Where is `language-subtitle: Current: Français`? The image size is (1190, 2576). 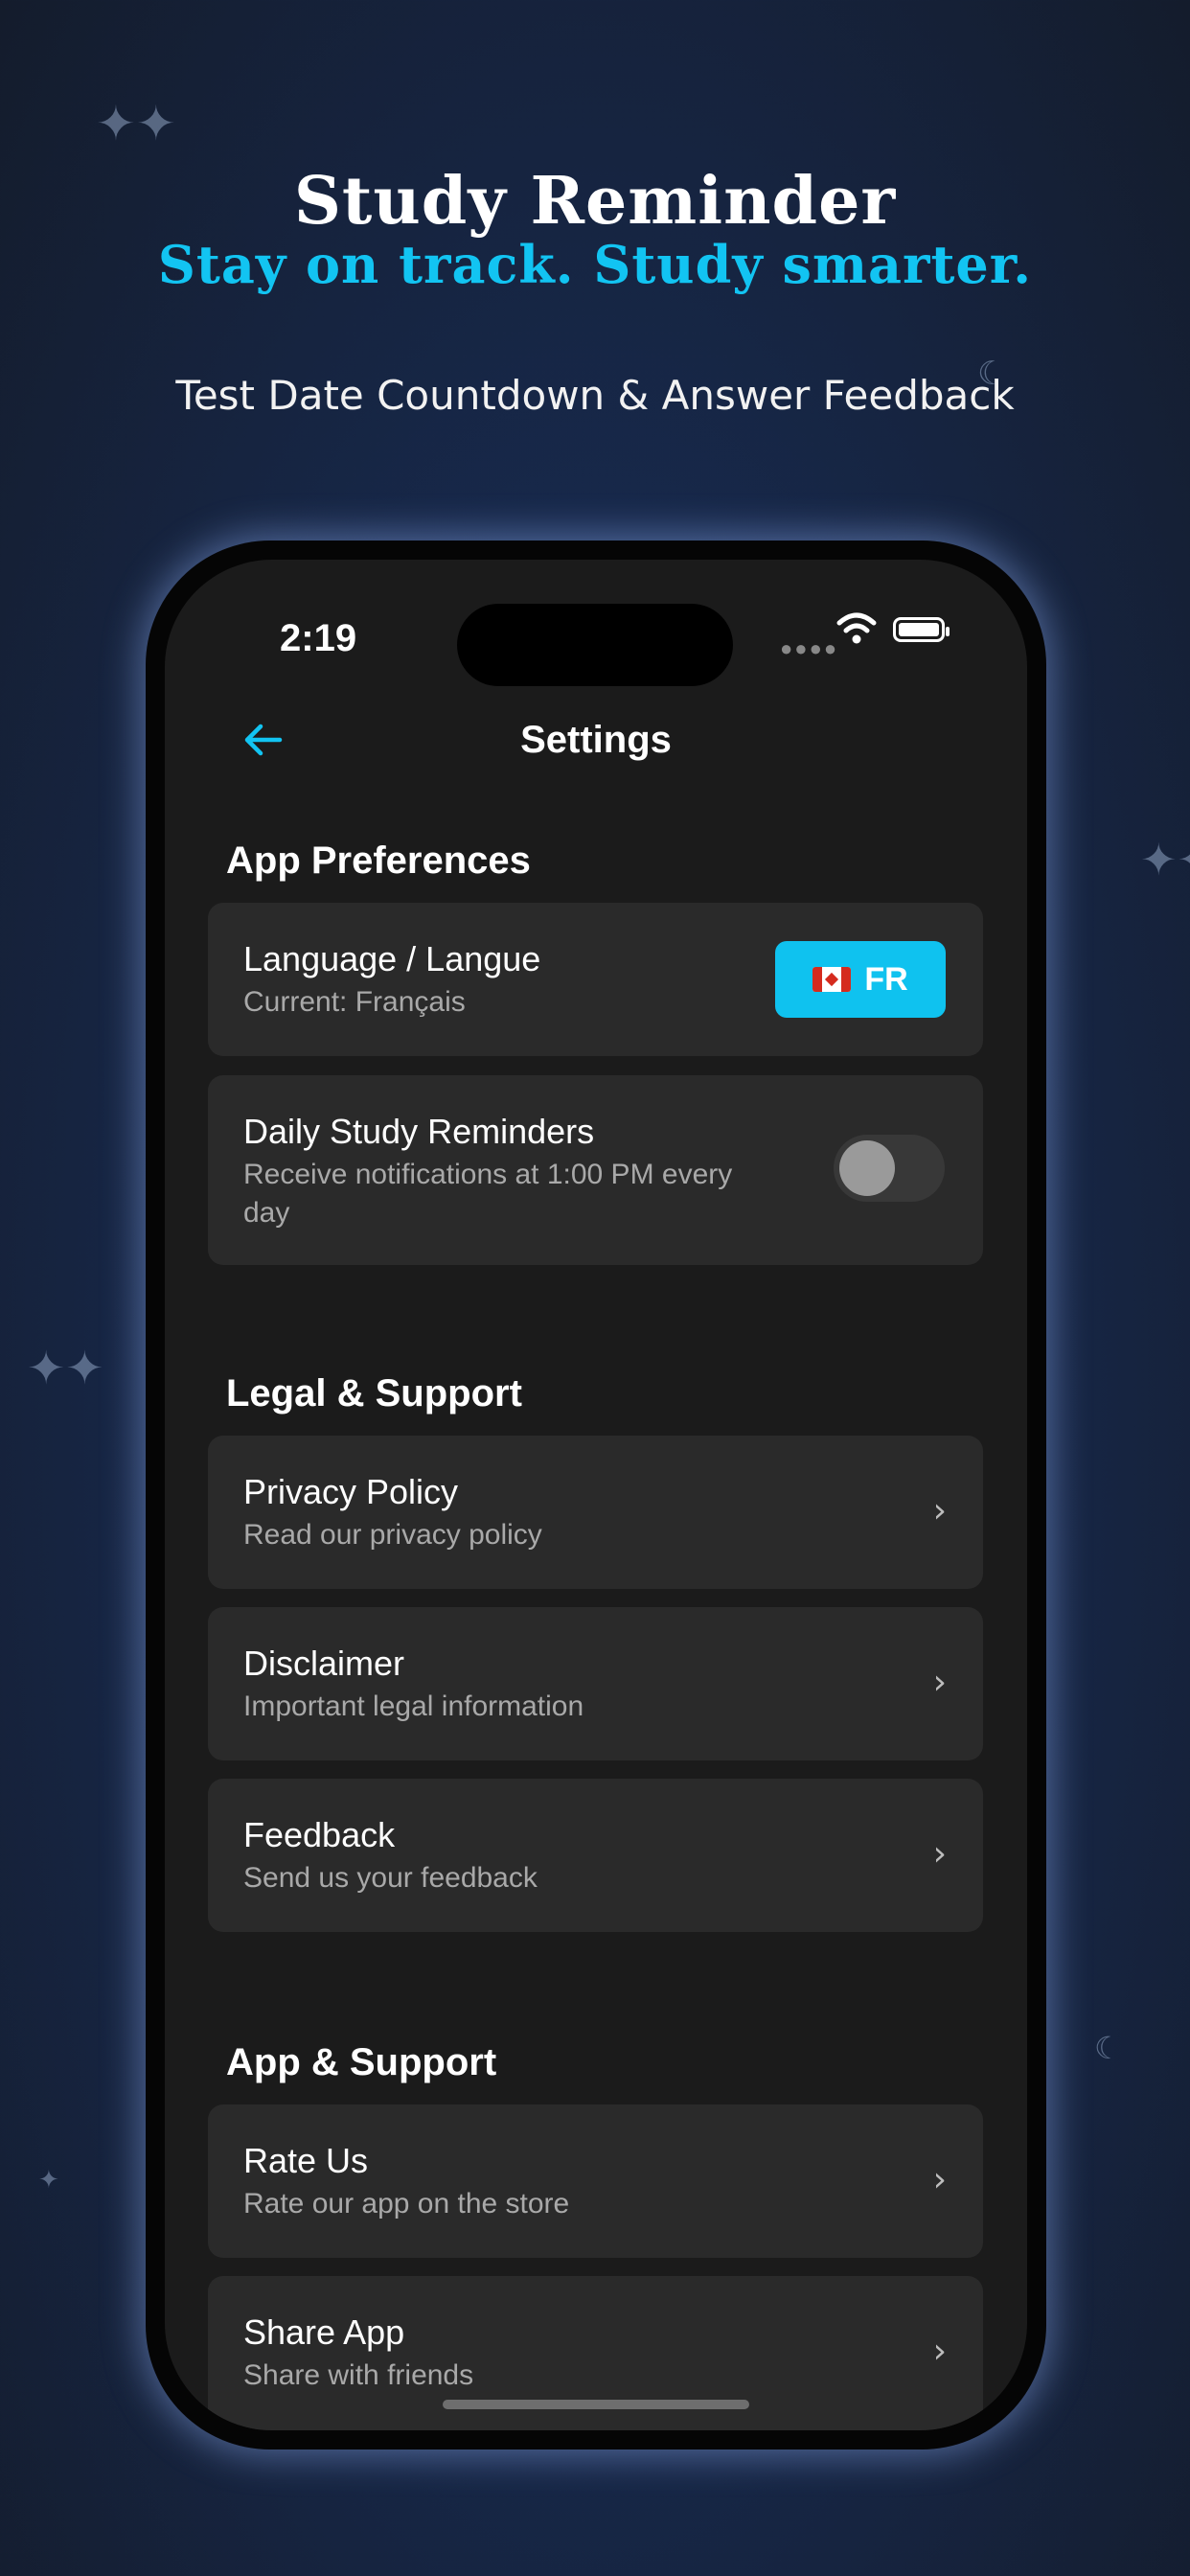 language-subtitle: Current: Français is located at coordinates (355, 1002).